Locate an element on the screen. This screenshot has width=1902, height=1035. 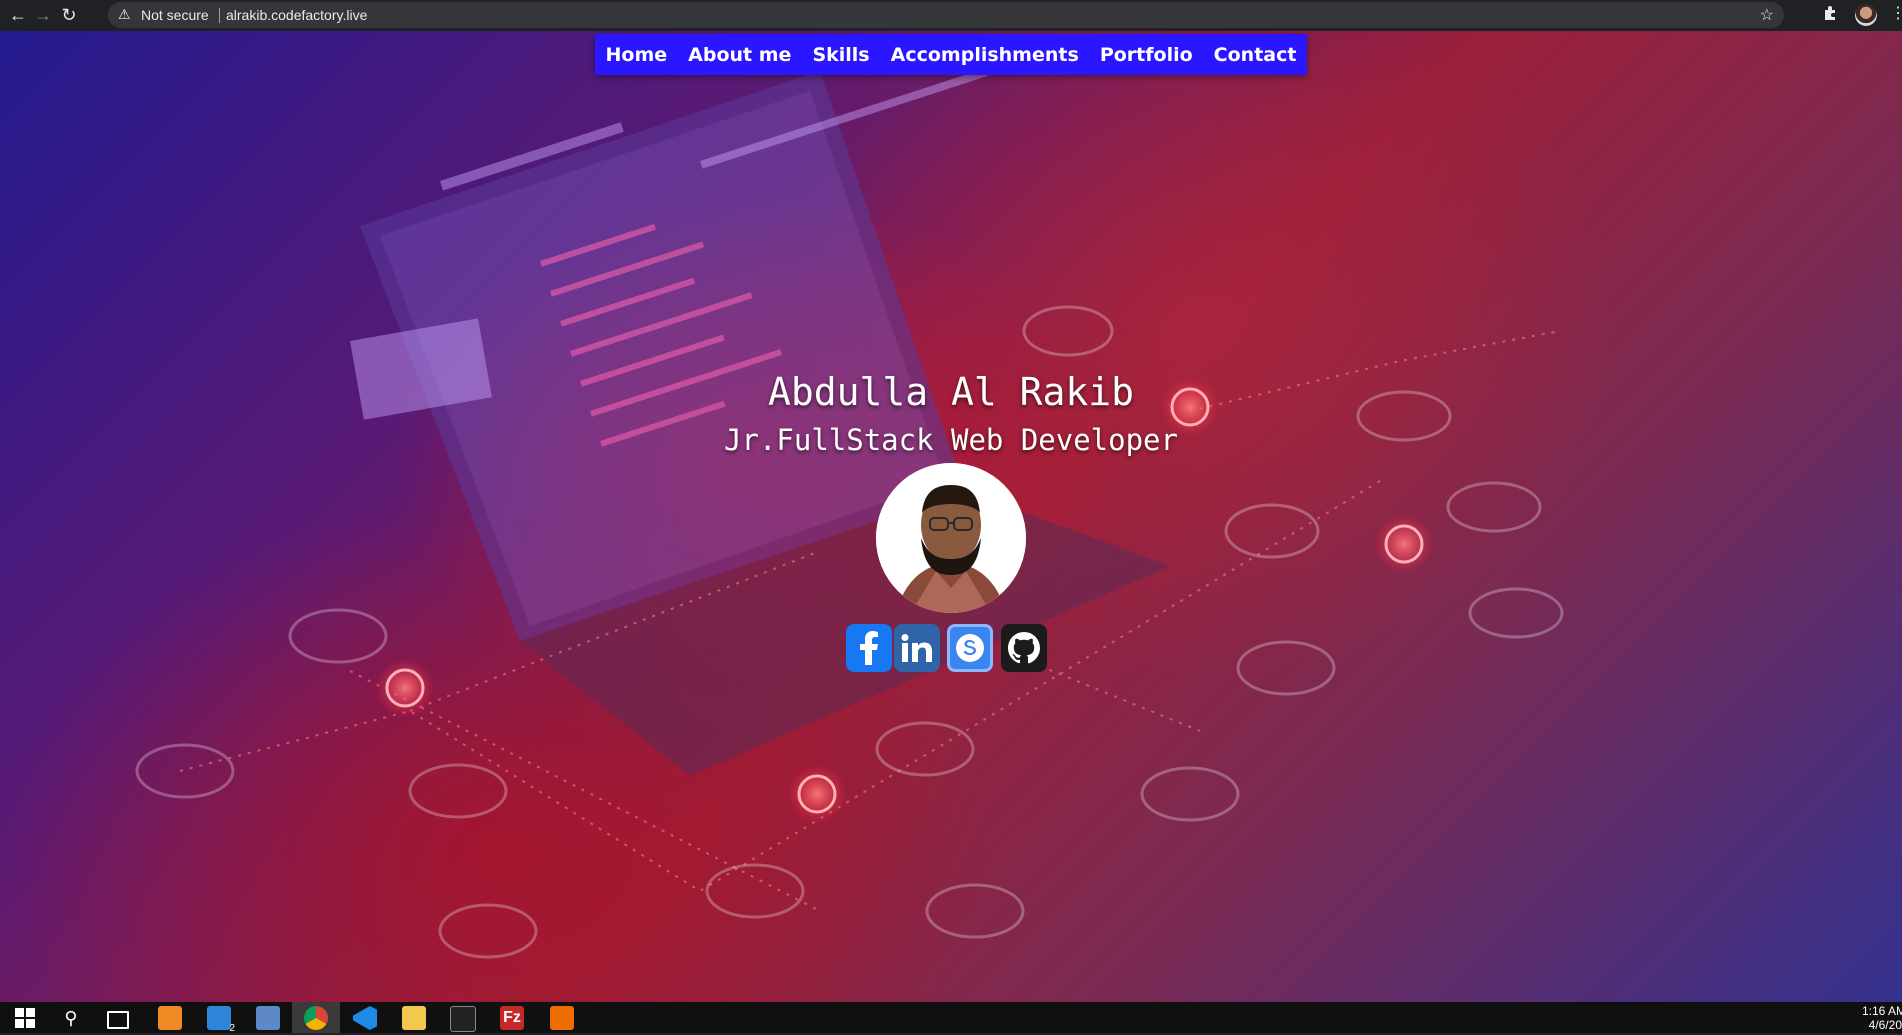
forward-icon: → is located at coordinates (43, 15).